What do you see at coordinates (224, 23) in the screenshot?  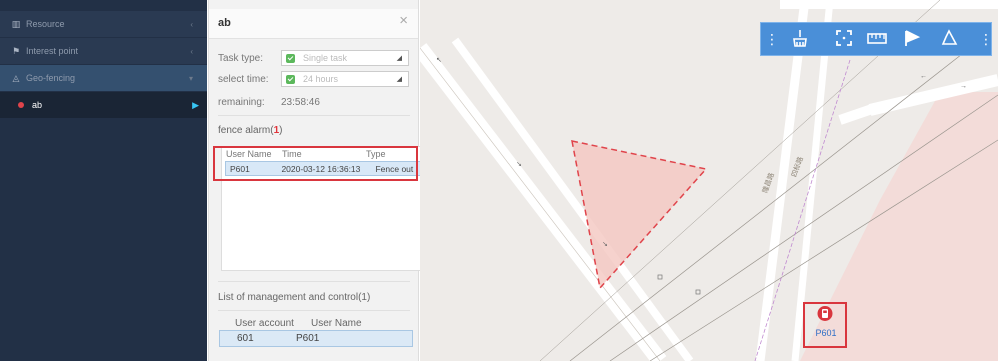 I see `panel-title: ab` at bounding box center [224, 23].